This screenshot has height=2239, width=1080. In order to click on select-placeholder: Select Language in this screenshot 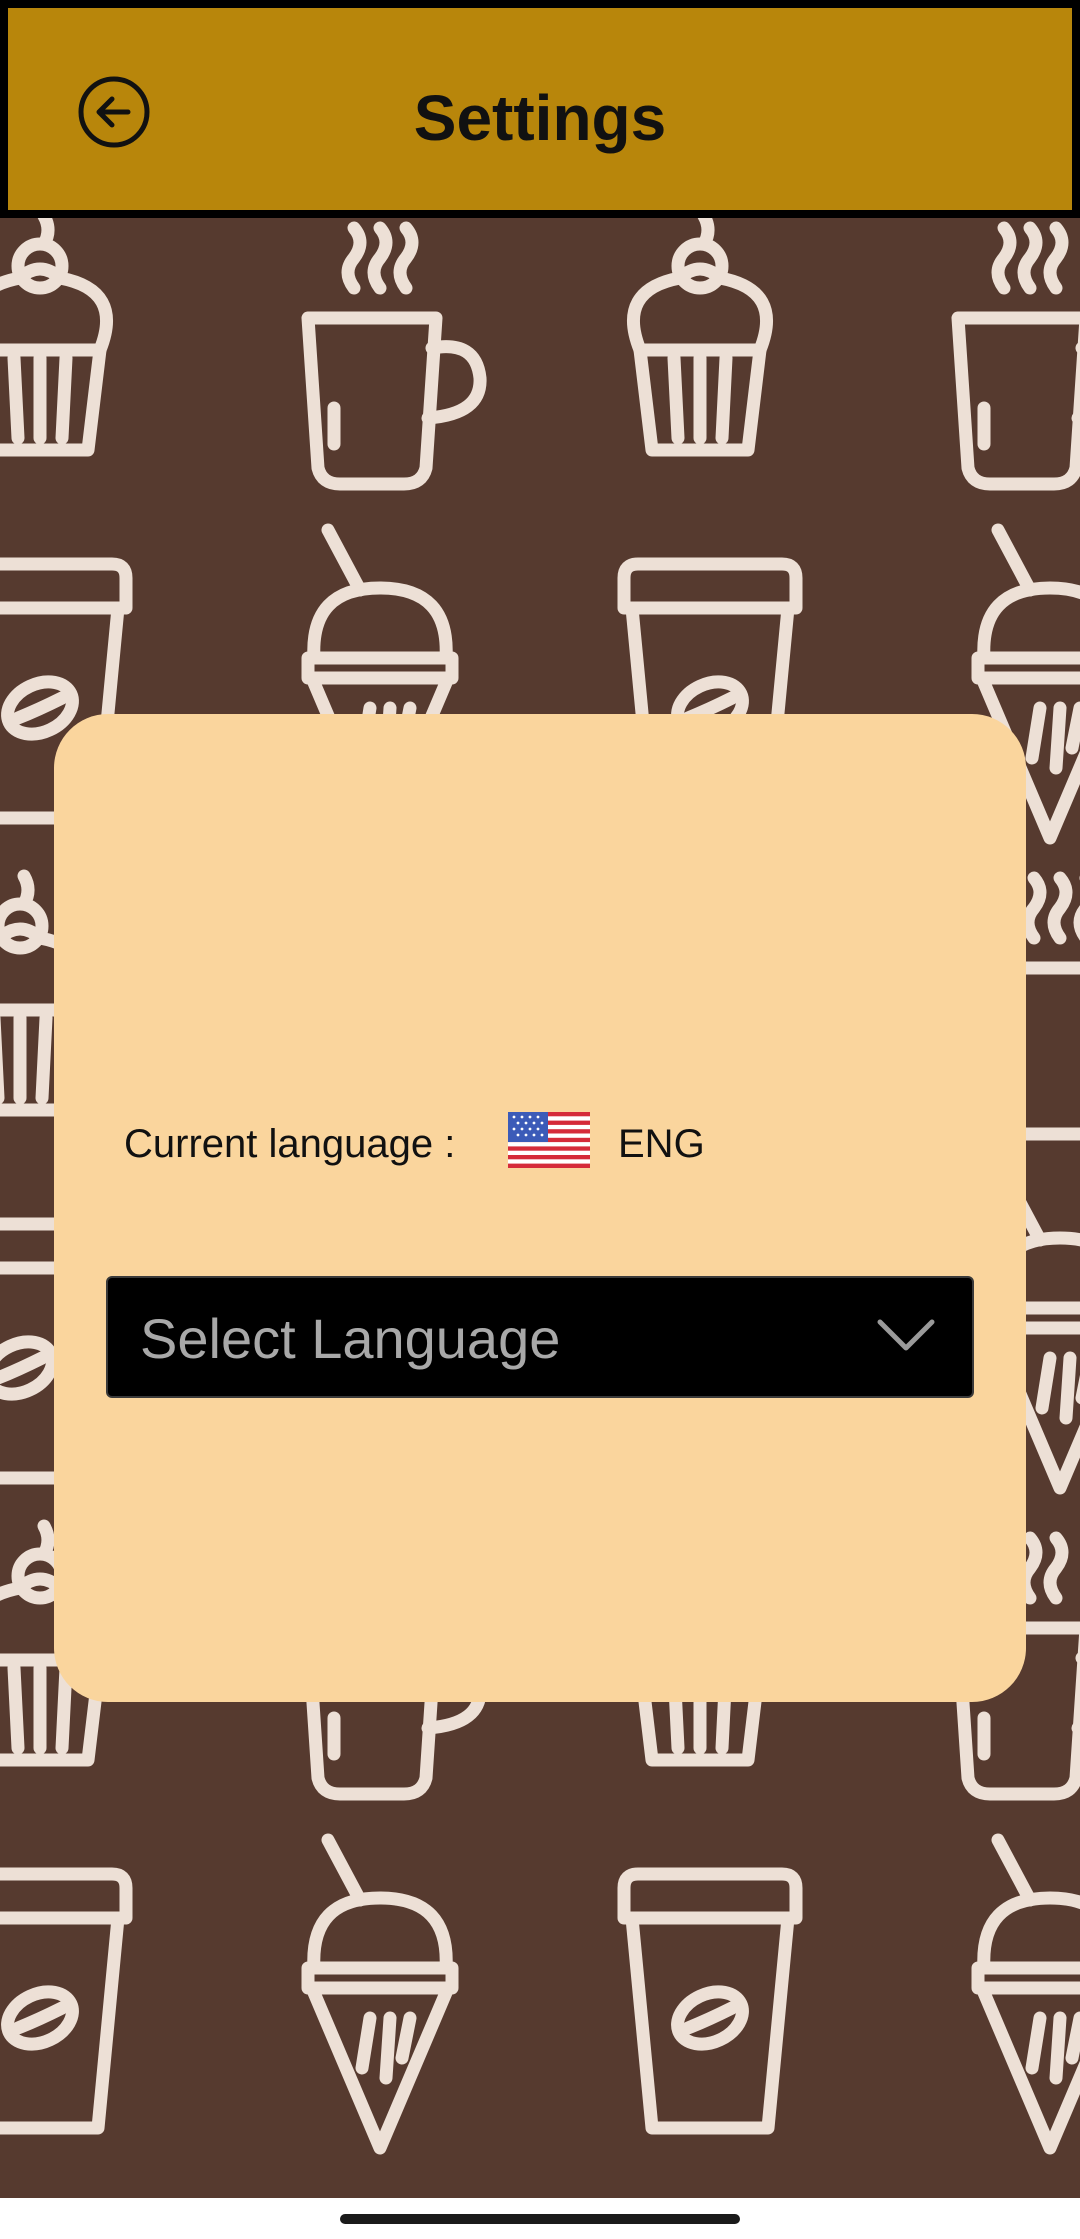, I will do `click(350, 1338)`.